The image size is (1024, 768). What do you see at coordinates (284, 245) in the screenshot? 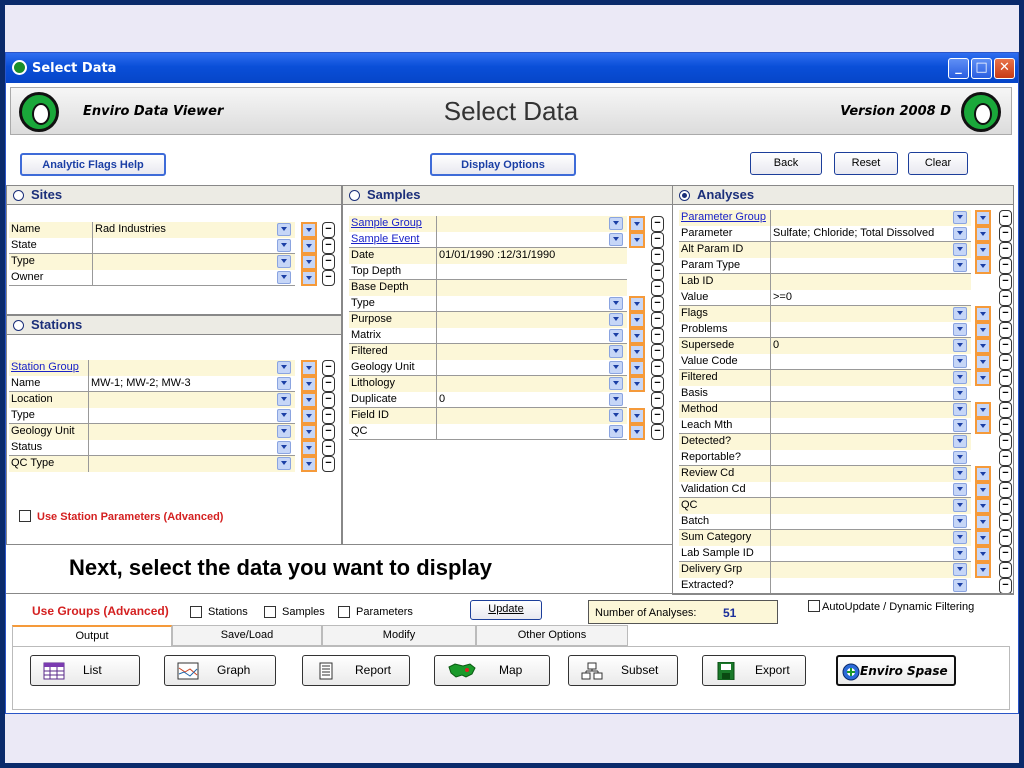
I see `sites-dropdown-state-icon` at bounding box center [284, 245].